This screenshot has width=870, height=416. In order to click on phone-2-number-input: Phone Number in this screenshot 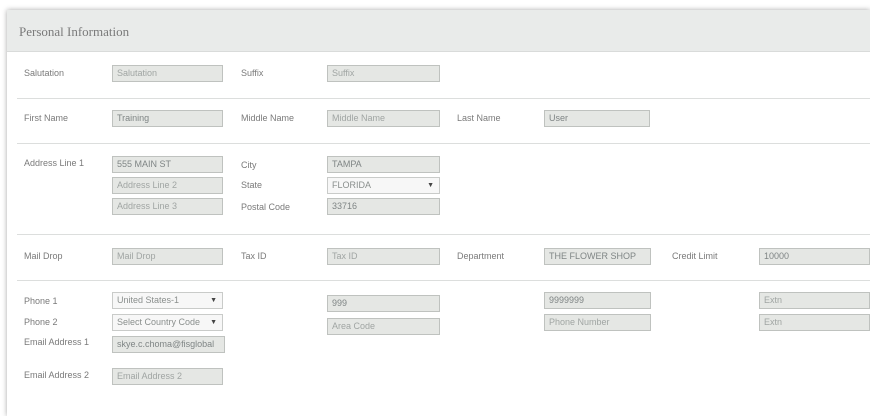, I will do `click(597, 322)`.